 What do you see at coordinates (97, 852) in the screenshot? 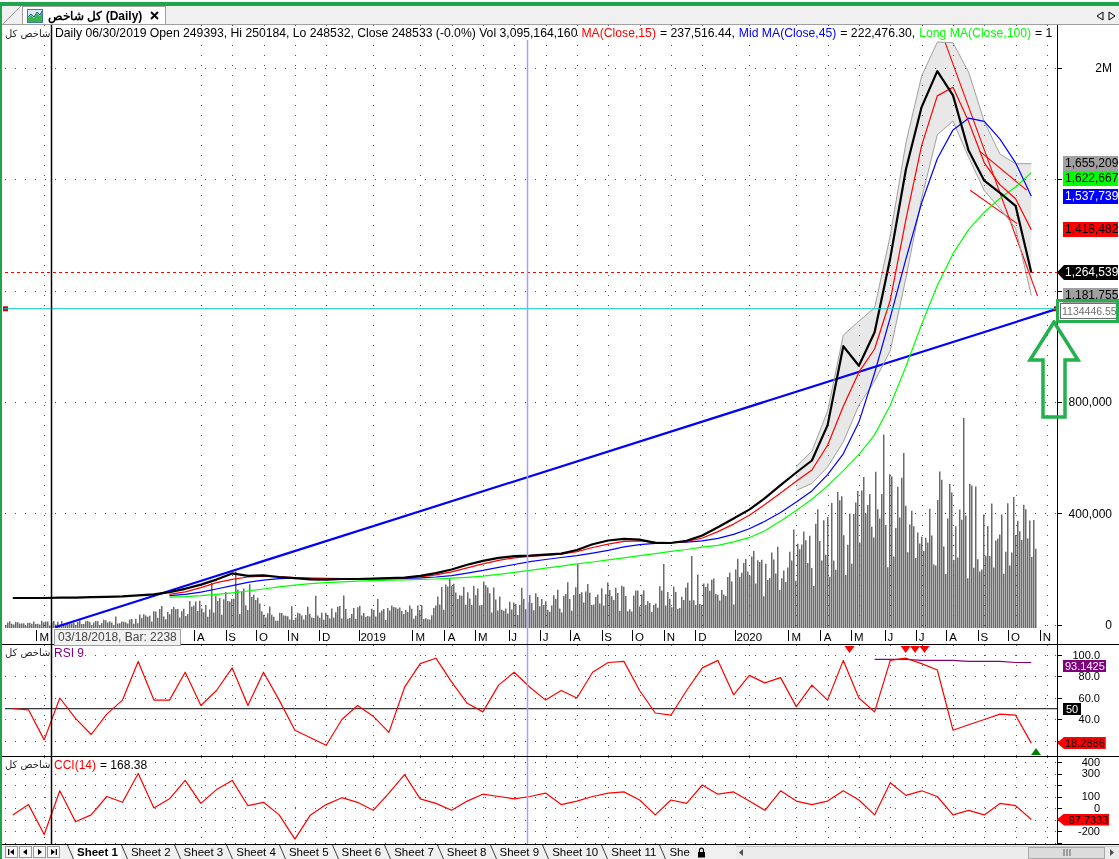
I see `sheet-tab: Sheet 1` at bounding box center [97, 852].